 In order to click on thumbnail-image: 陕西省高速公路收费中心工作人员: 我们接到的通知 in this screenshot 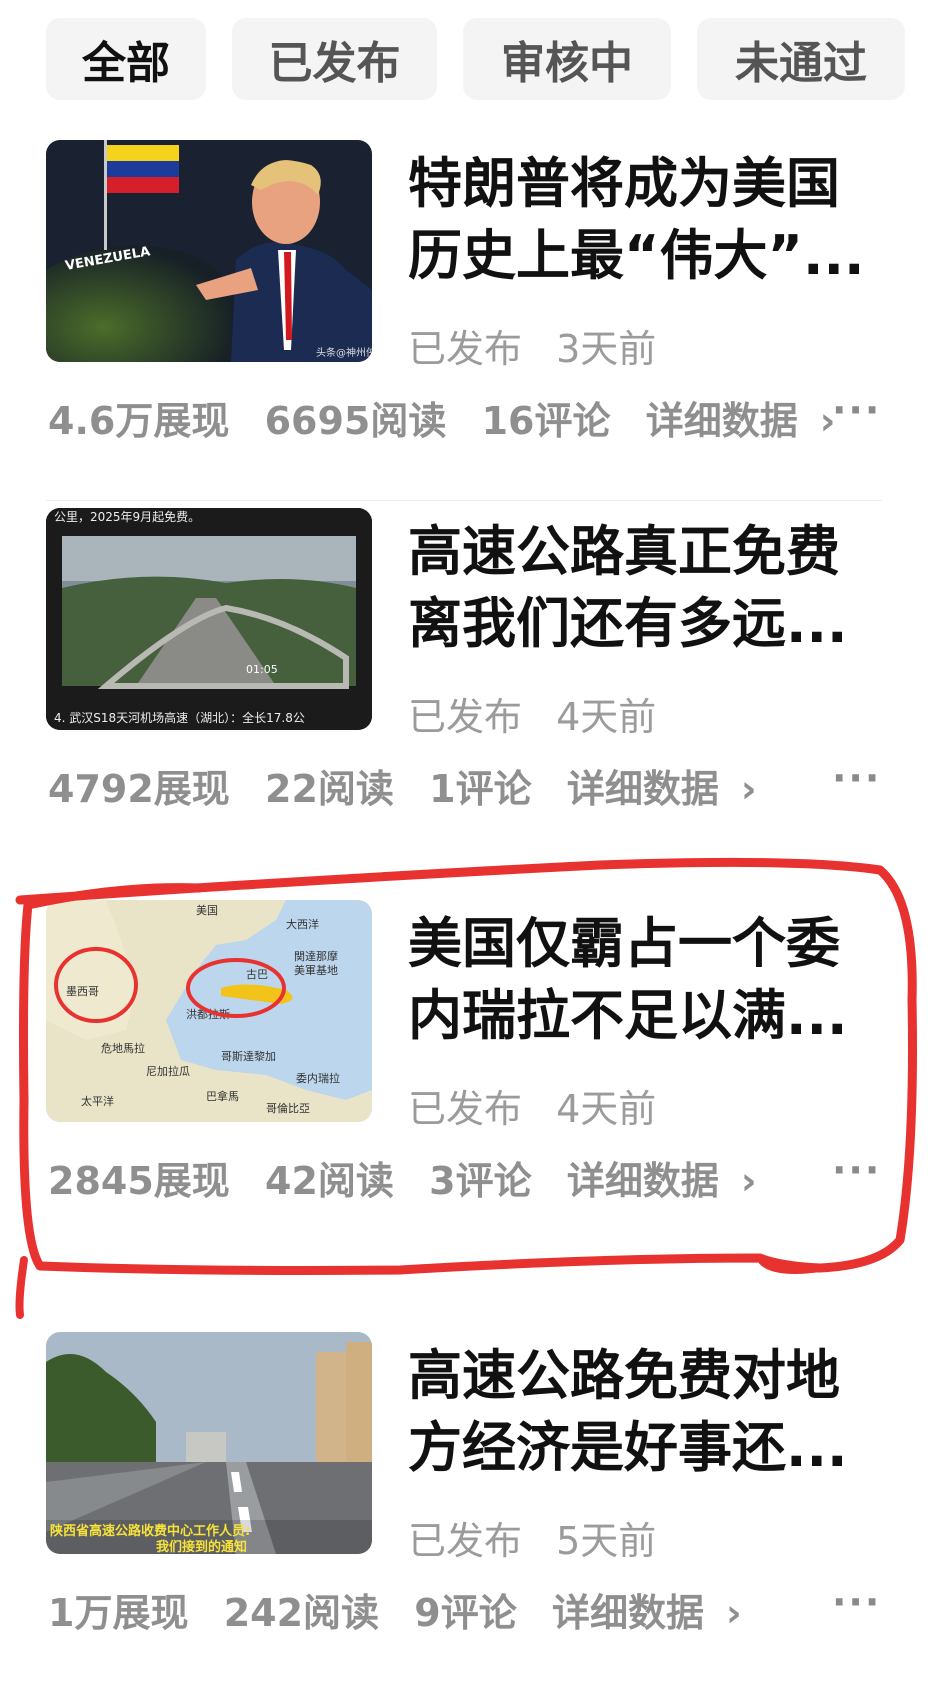, I will do `click(209, 1443)`.